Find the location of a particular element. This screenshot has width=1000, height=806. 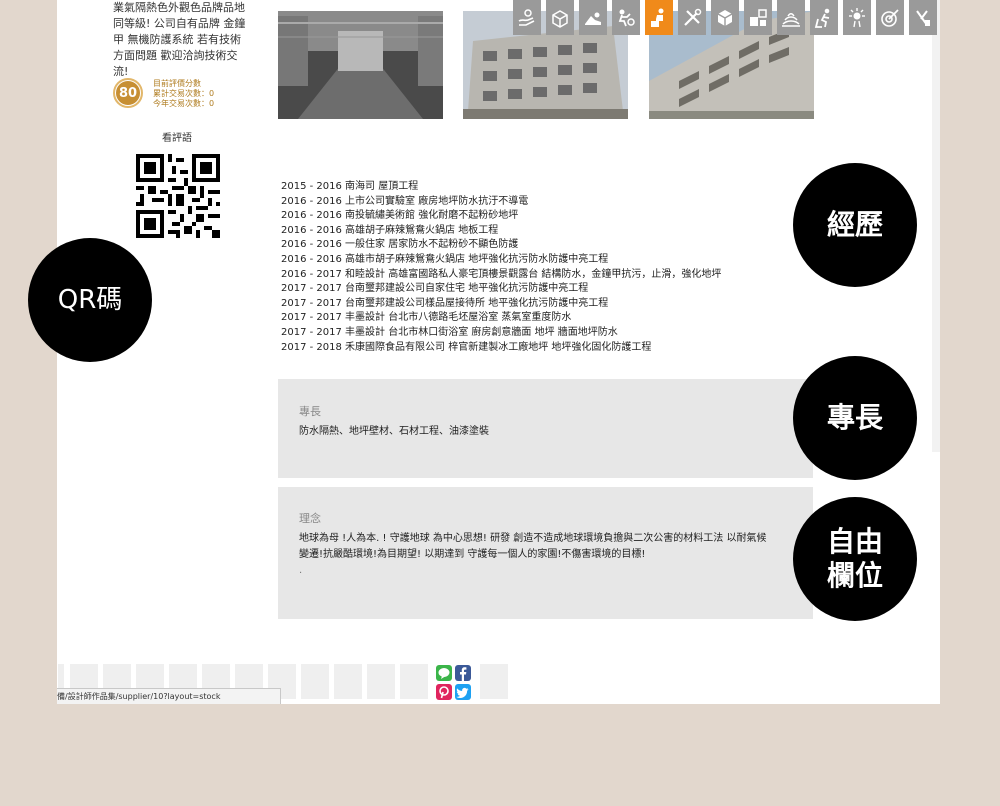

rating-stats: 目前評價分數 累計交易次數：0 今年交易次數：0 is located at coordinates (183, 94).